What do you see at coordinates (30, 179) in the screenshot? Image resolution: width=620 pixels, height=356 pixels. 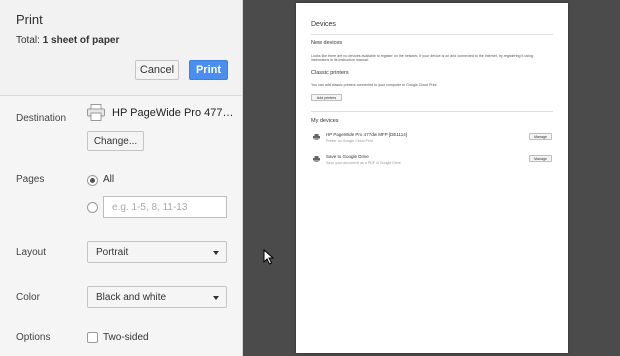 I see `pages-label: Pages` at bounding box center [30, 179].